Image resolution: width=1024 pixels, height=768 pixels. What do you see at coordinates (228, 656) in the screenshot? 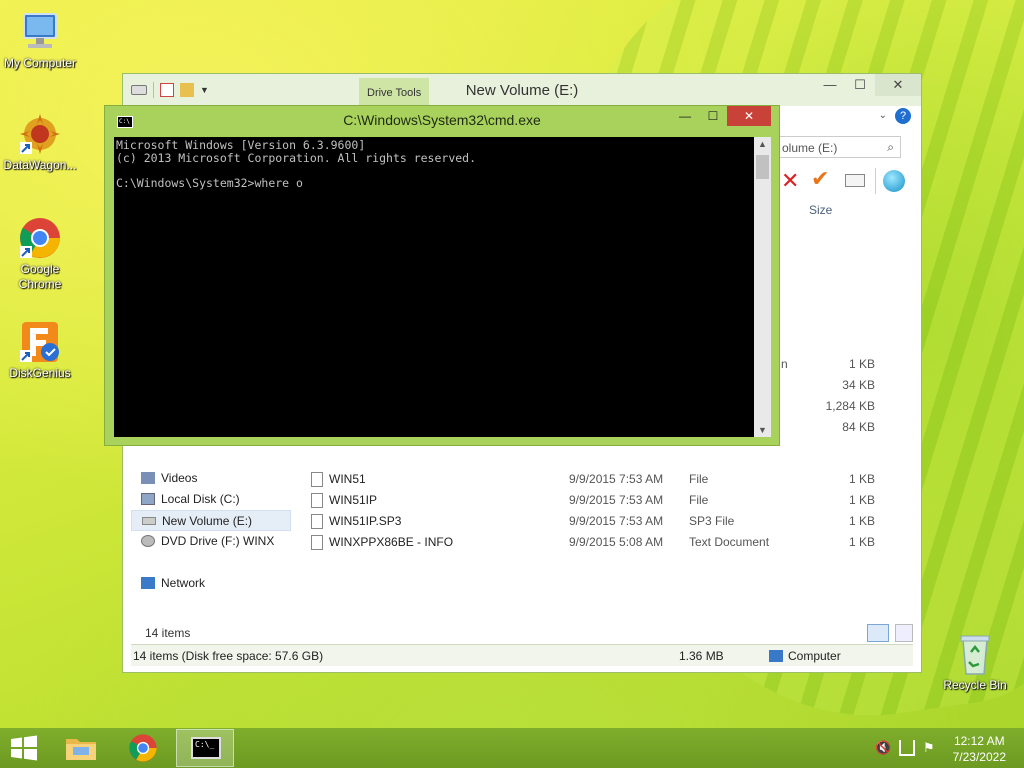
I see `status-items: 14 items (Disk free space: 57.6 GB)` at bounding box center [228, 656].